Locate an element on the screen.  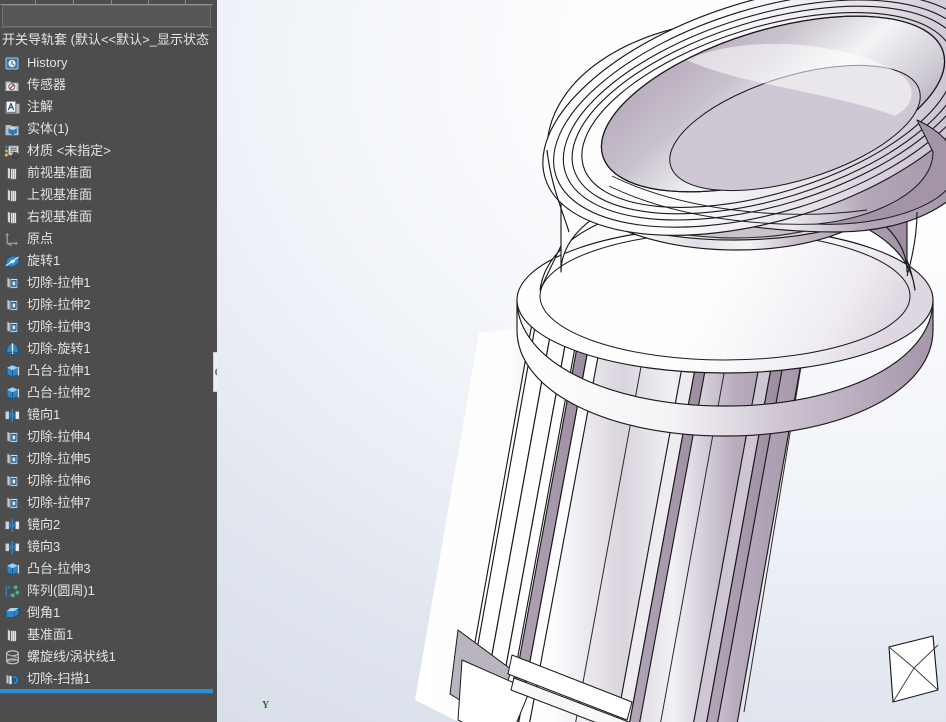
tree-item-5: 前视基准面 is located at coordinates (108, 173).